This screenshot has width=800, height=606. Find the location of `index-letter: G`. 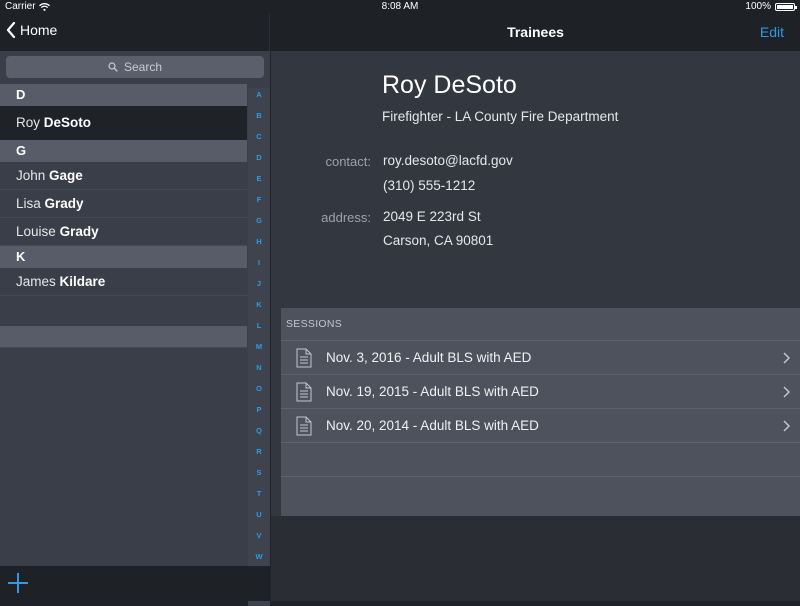

index-letter: G is located at coordinates (259, 221).